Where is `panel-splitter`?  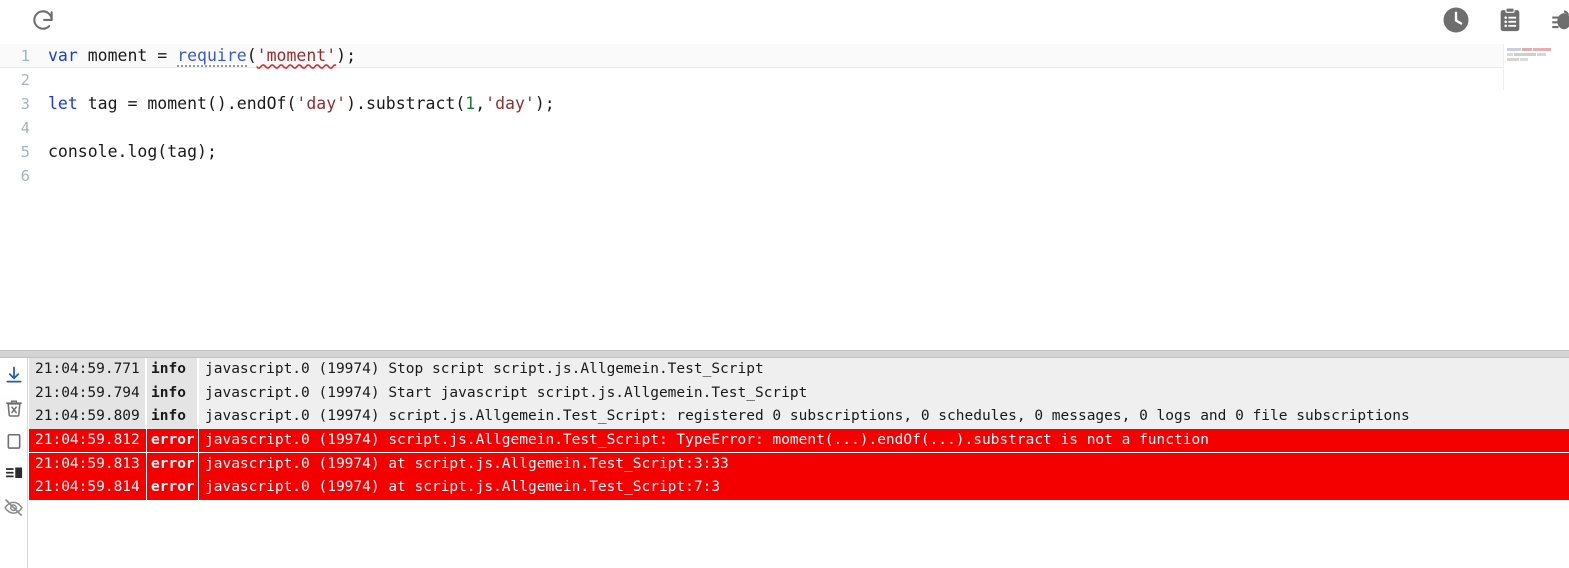 panel-splitter is located at coordinates (784, 354).